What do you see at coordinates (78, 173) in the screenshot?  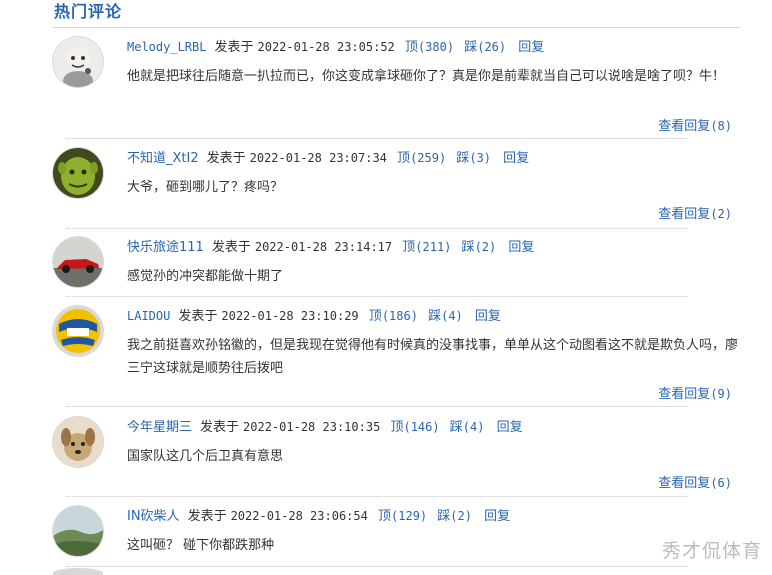 I see `green-ogre-avatar` at bounding box center [78, 173].